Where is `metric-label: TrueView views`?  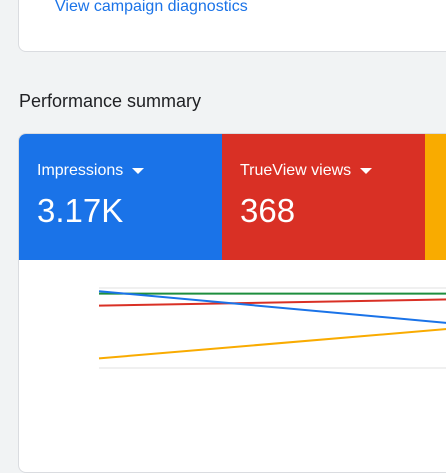
metric-label: TrueView views is located at coordinates (296, 170).